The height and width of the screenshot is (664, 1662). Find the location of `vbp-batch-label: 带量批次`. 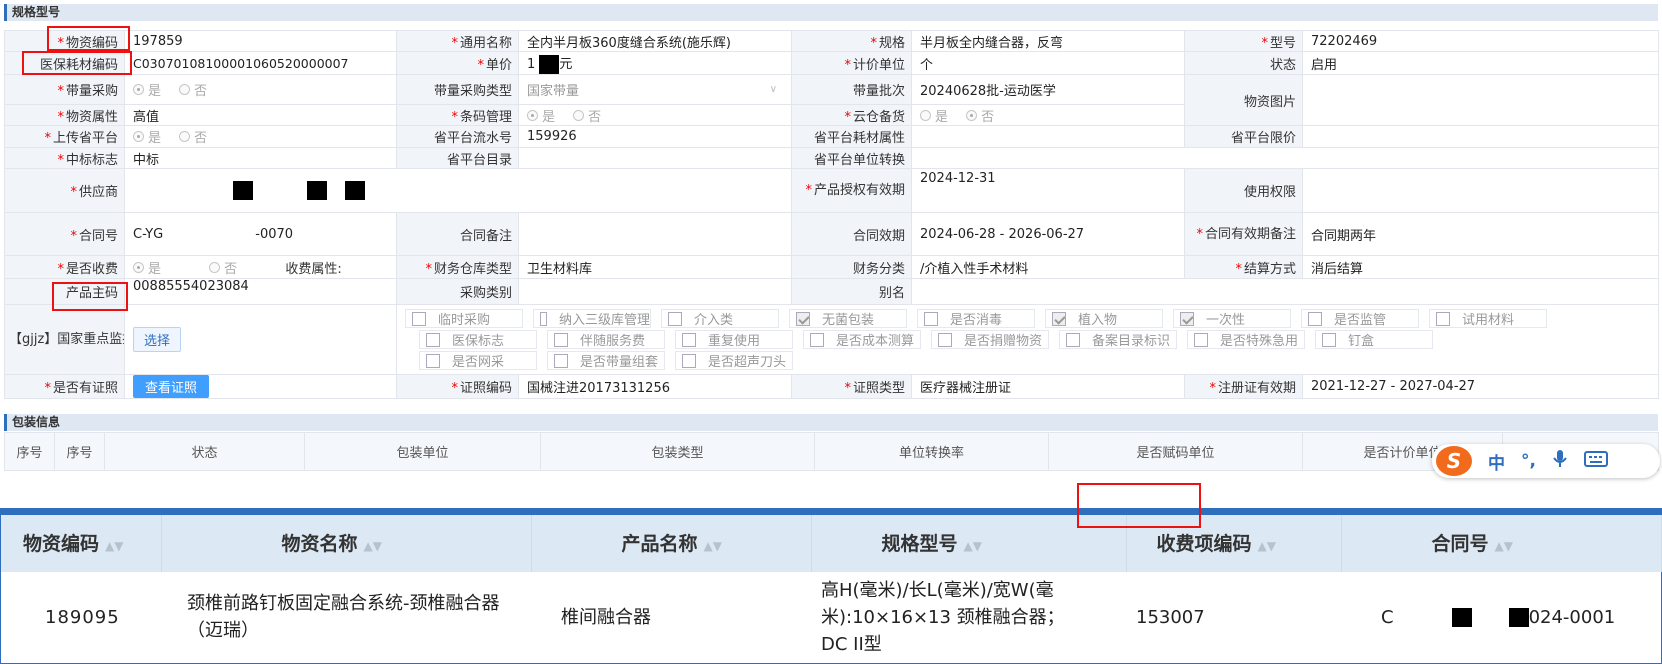

vbp-batch-label: 带量批次 is located at coordinates (851, 89).